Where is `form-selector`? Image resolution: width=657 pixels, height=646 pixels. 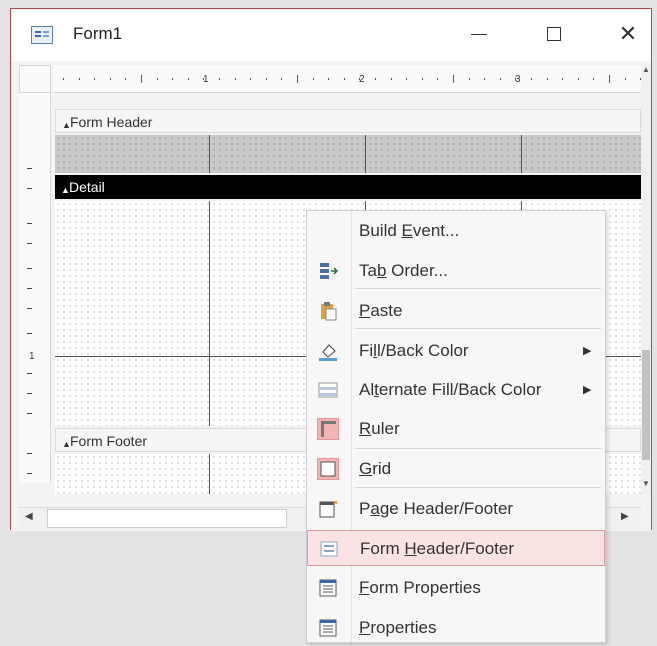 form-selector is located at coordinates (35, 79).